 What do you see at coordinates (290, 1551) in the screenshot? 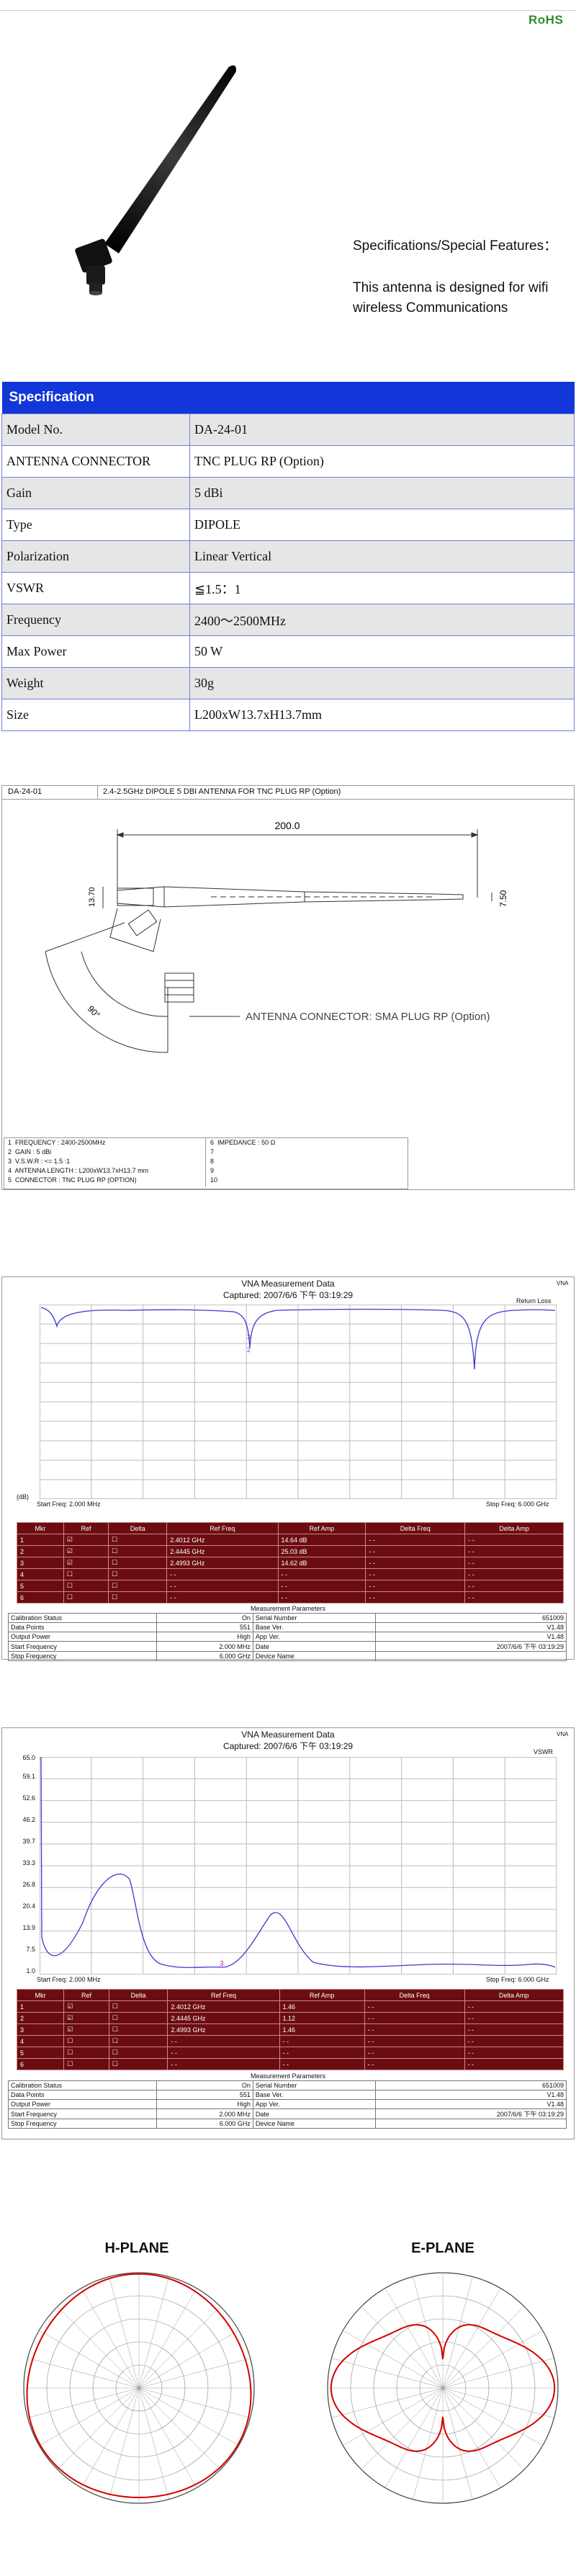
I see `table-row: 2 ☑ ☐ 2.4445 GHz 25.03 dB - -- -` at bounding box center [290, 1551].